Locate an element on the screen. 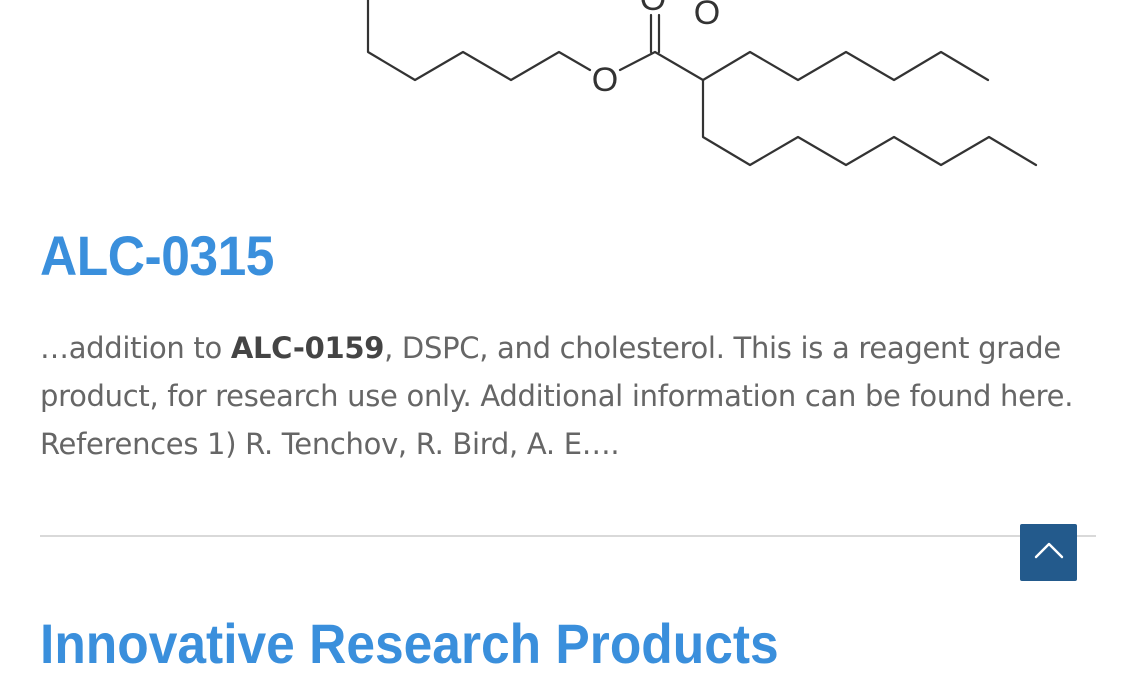  scroll-to-top-button is located at coordinates (1048, 552).